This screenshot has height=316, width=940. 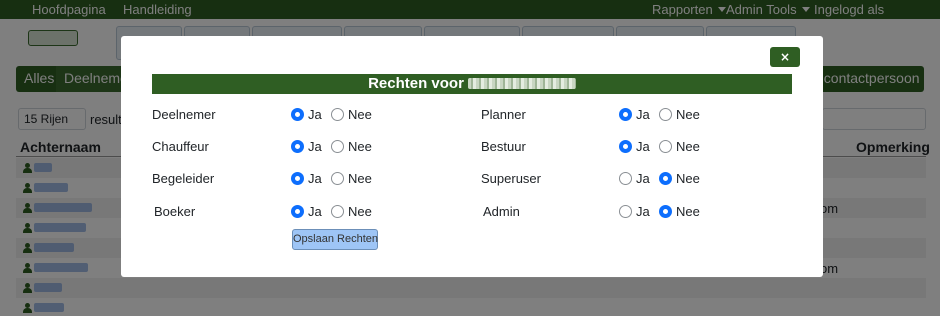 What do you see at coordinates (785, 57) in the screenshot?
I see `close-button: ×` at bounding box center [785, 57].